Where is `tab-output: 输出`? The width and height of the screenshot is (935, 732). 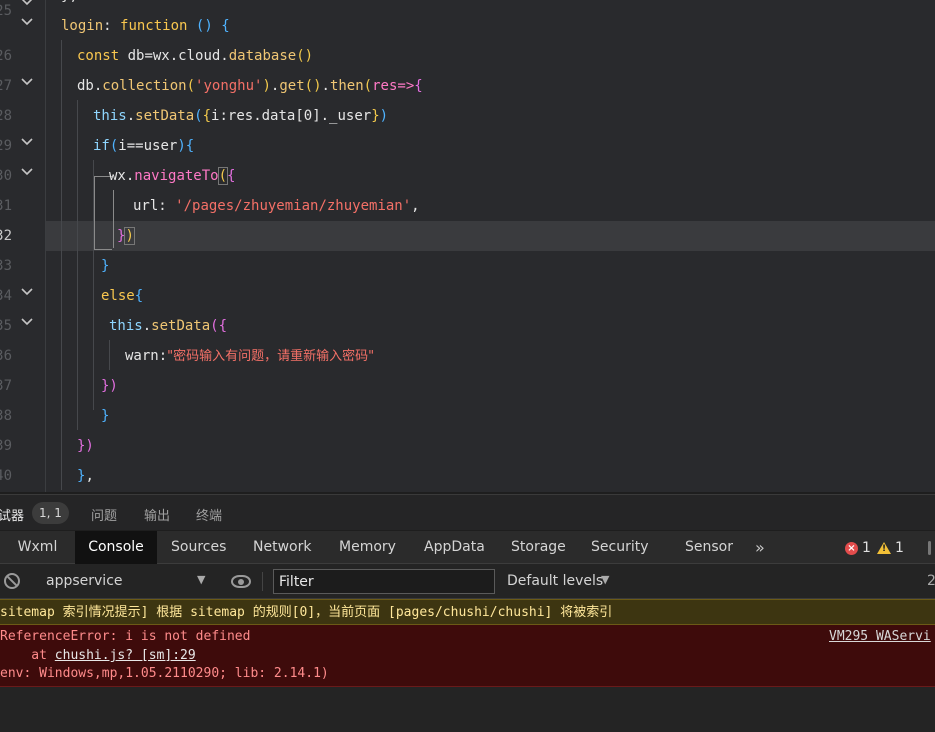
tab-output: 输出 is located at coordinates (157, 514).